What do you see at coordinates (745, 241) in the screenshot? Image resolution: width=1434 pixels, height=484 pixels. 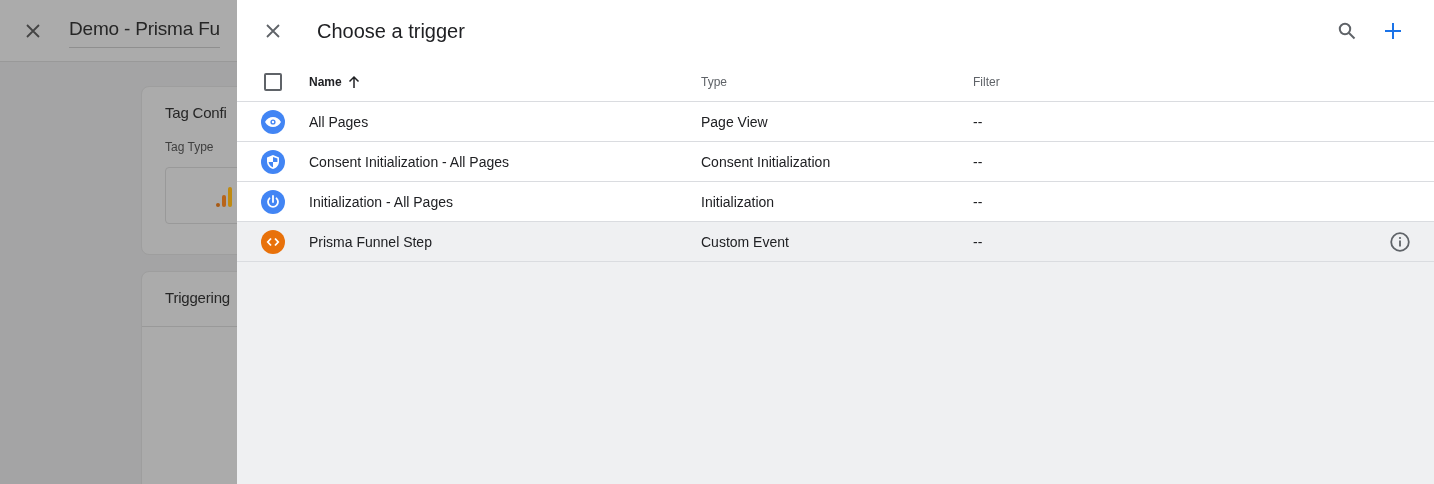 I see `trigger-type: Custom Event` at bounding box center [745, 241].